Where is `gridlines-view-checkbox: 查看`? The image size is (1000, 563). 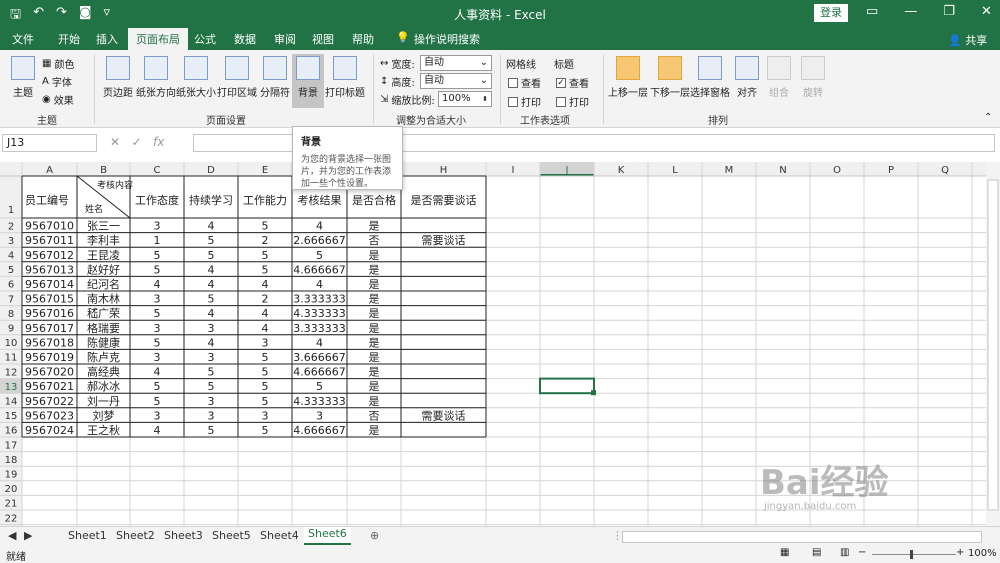 gridlines-view-checkbox: 查看 is located at coordinates (524, 82).